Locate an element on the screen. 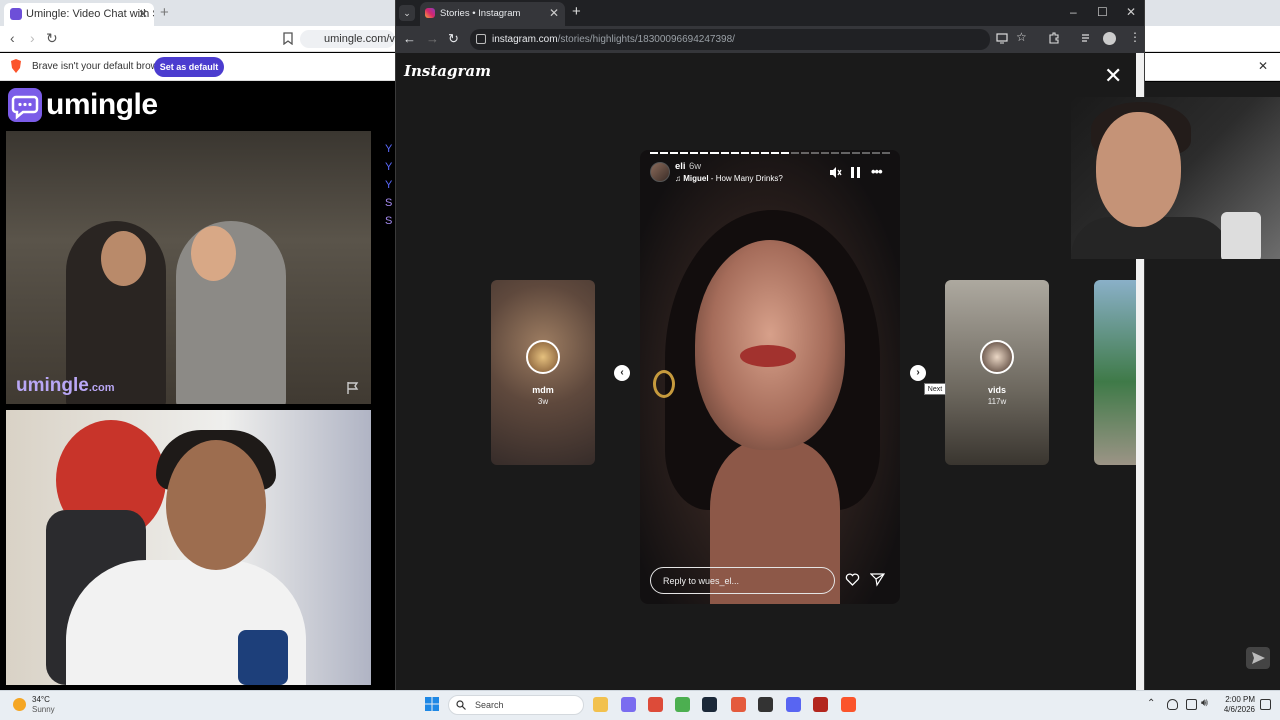 This screenshot has height=720, width=1280. chrome-2-icon is located at coordinates (682, 704).